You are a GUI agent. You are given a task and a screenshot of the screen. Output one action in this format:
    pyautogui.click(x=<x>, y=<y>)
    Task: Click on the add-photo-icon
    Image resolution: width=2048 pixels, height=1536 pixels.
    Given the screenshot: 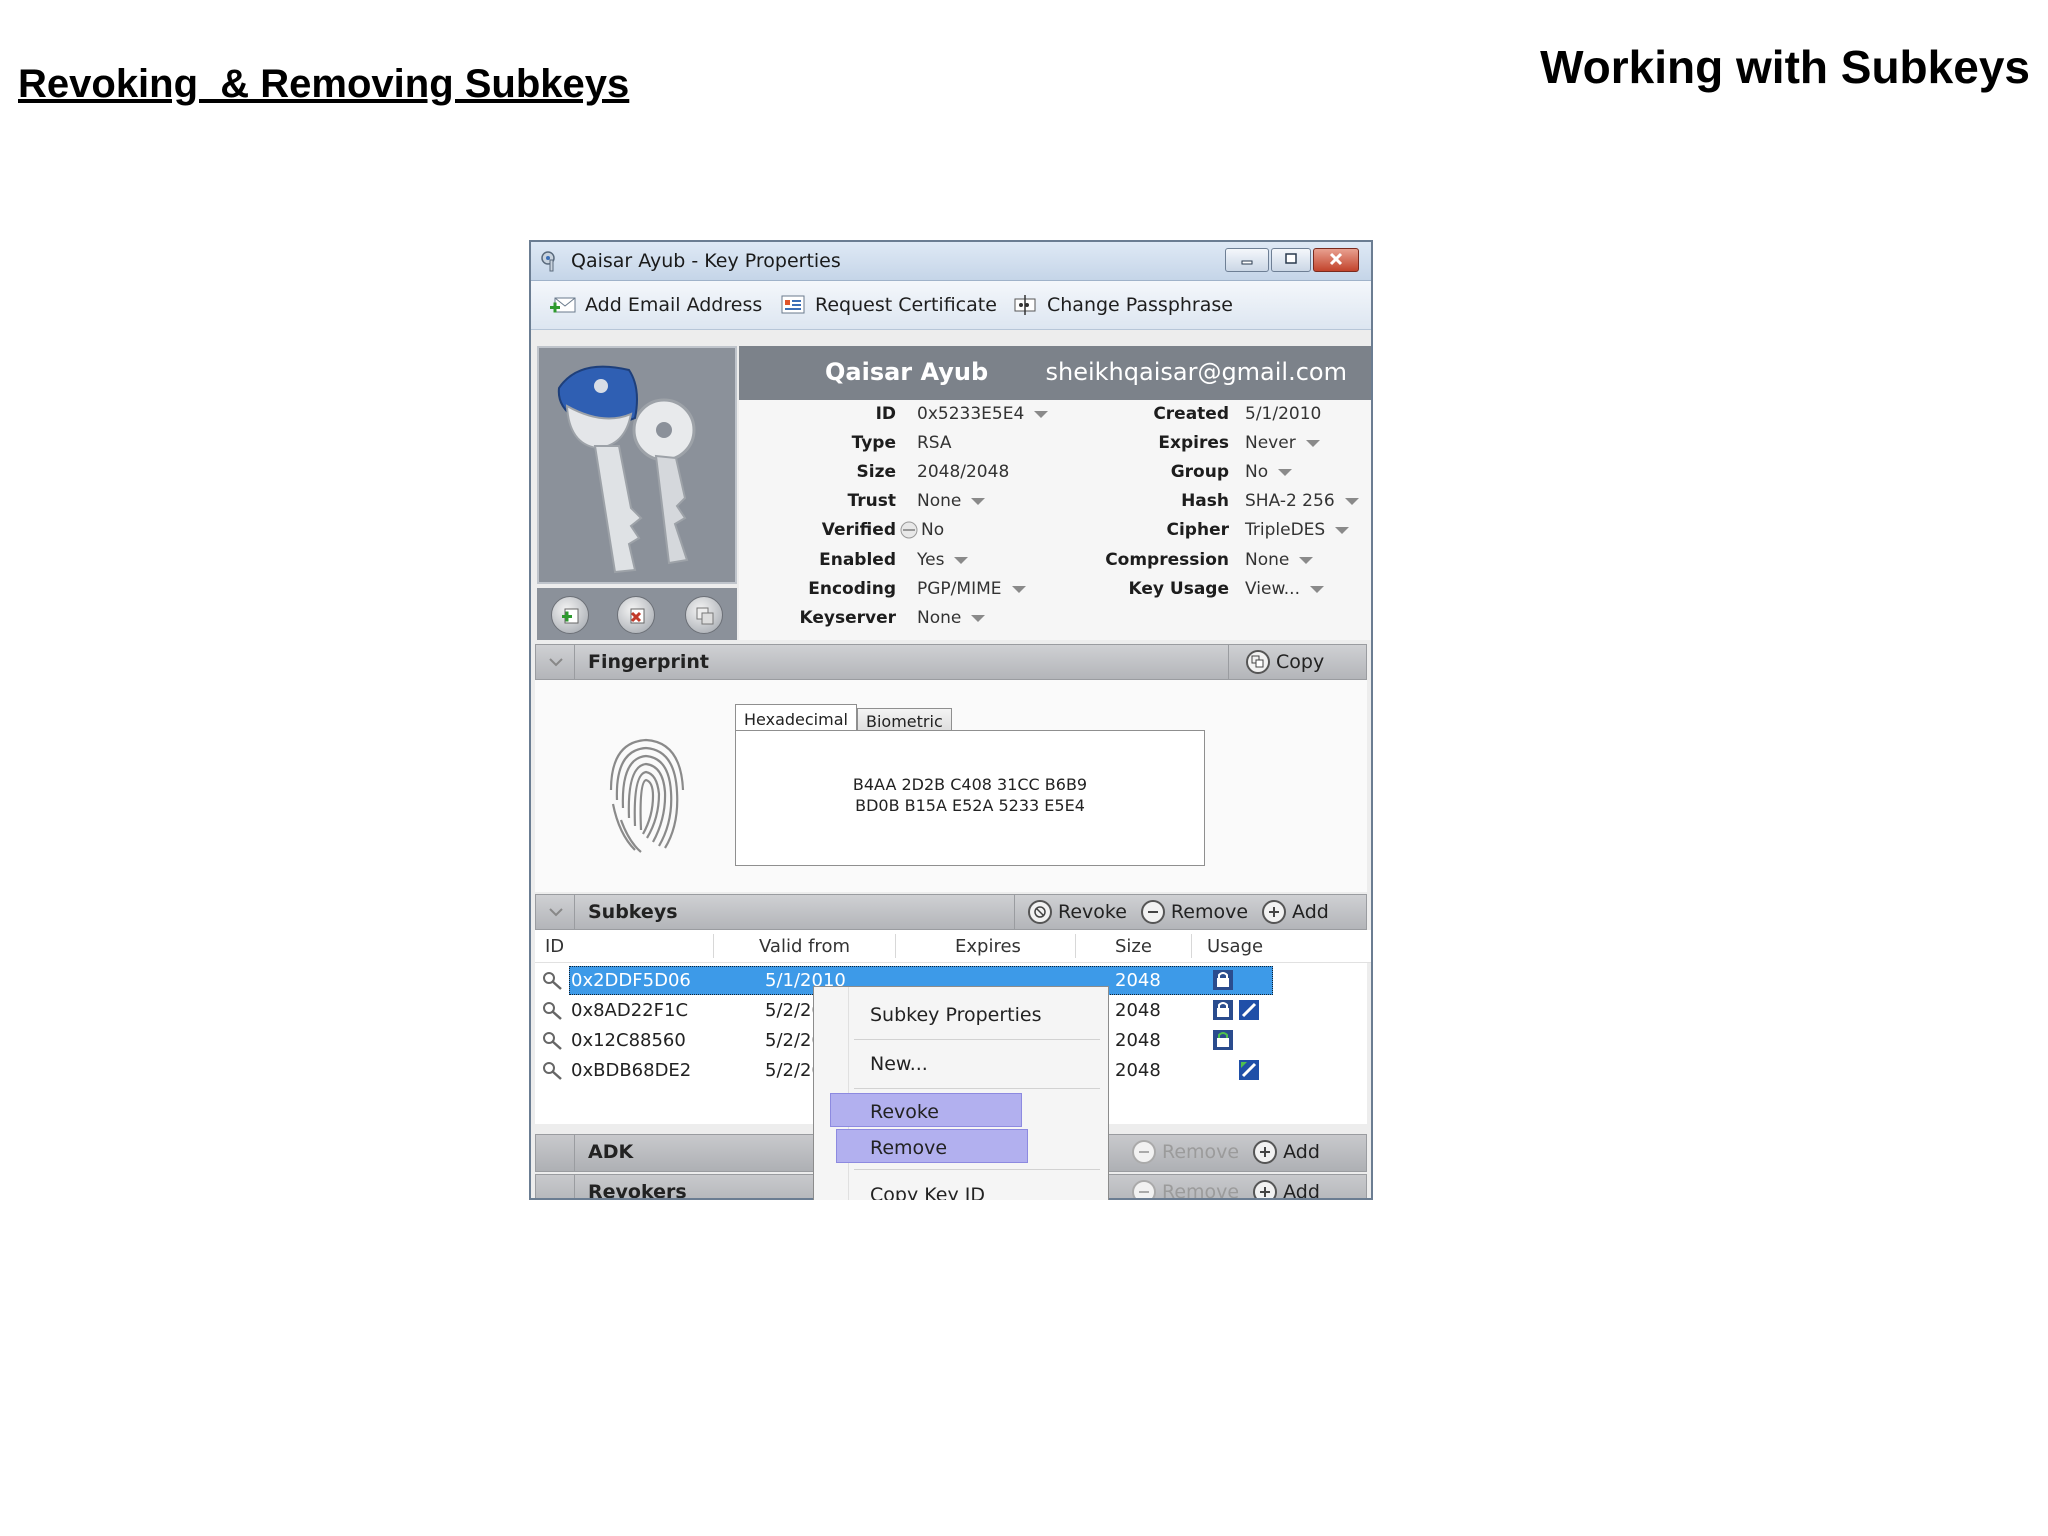 What is the action you would take?
    pyautogui.click(x=570, y=616)
    